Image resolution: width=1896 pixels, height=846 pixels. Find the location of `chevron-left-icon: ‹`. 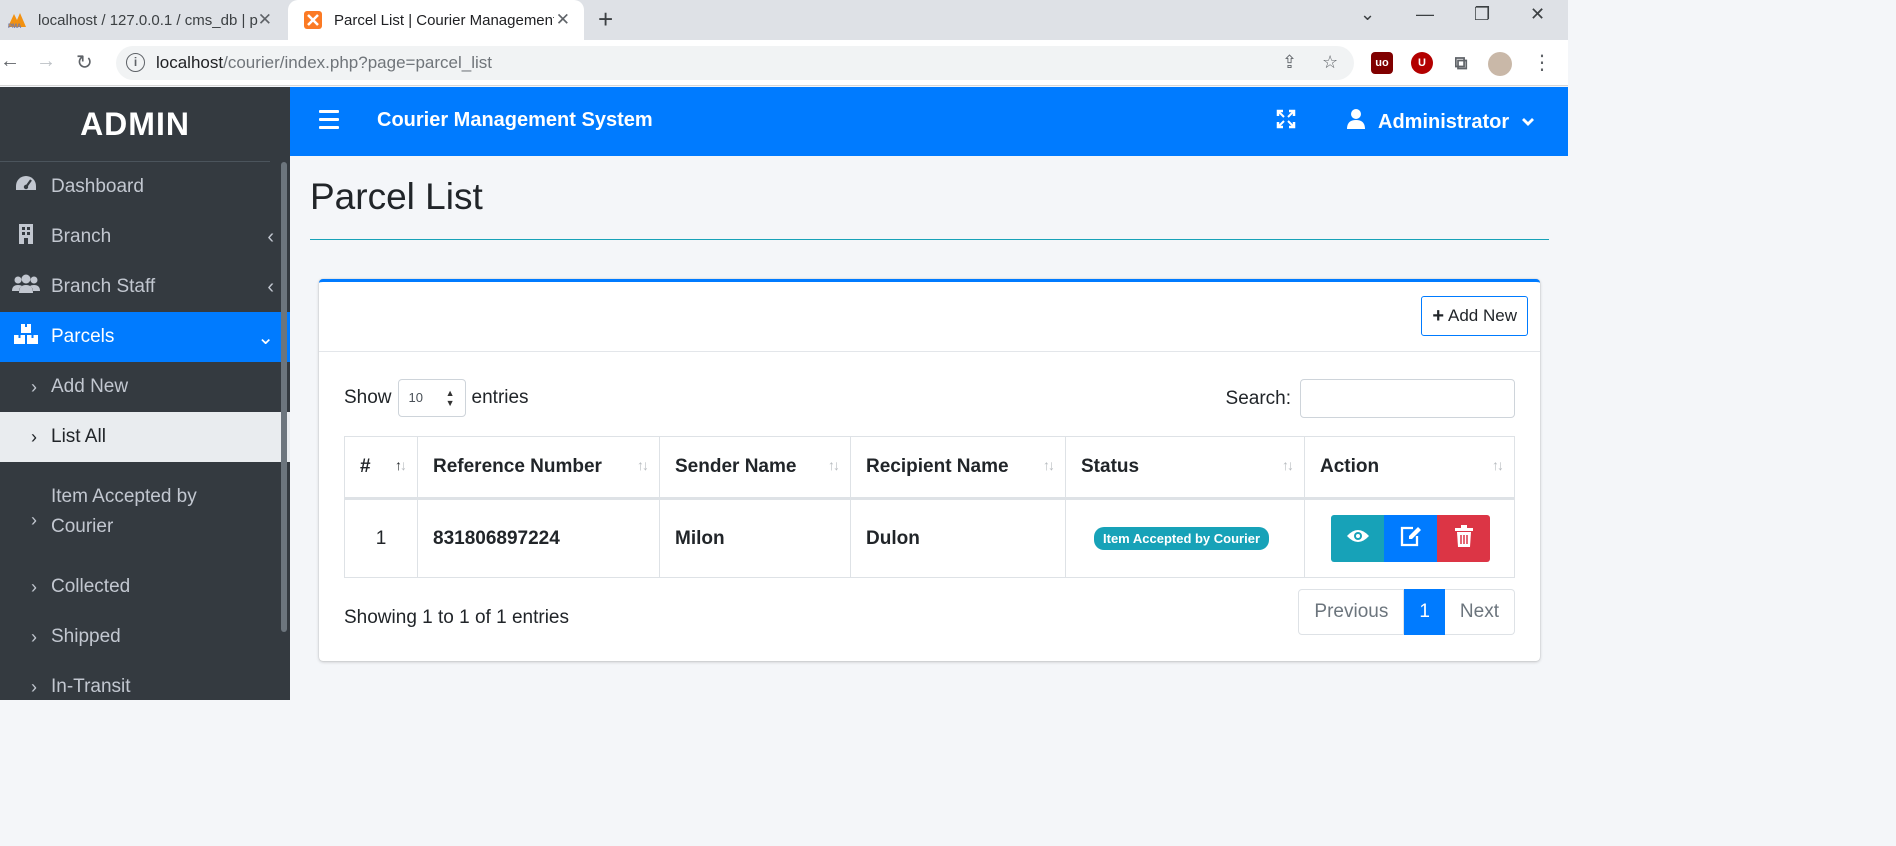

chevron-left-icon: ‹ is located at coordinates (270, 236).